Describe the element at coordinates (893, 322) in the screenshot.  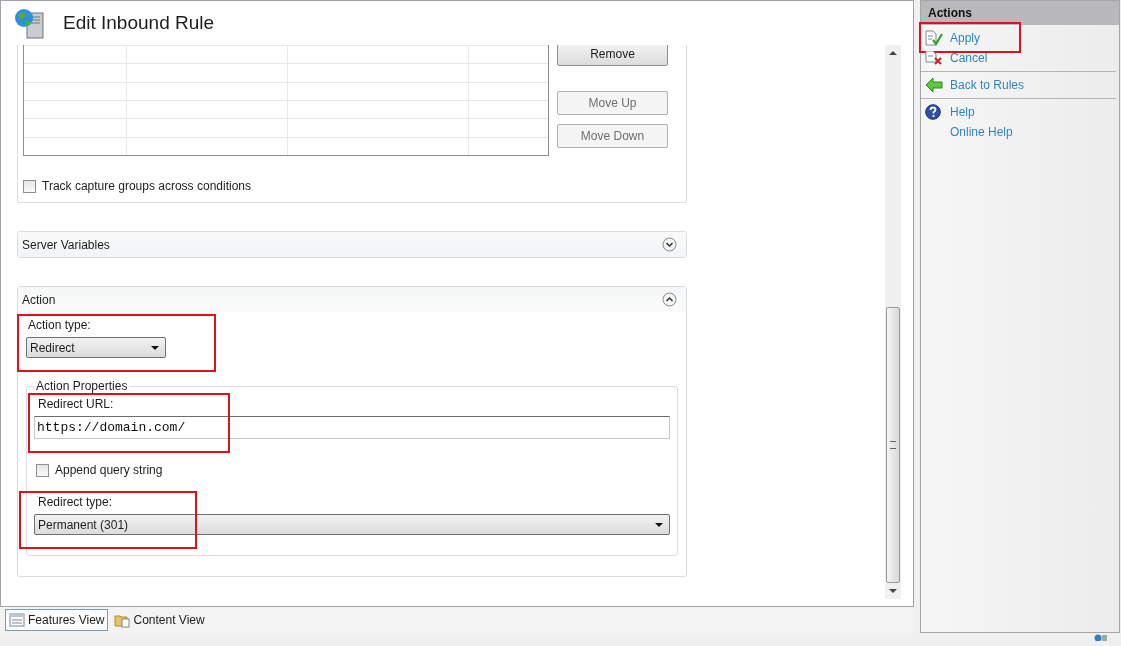
I see `scrollbar` at that location.